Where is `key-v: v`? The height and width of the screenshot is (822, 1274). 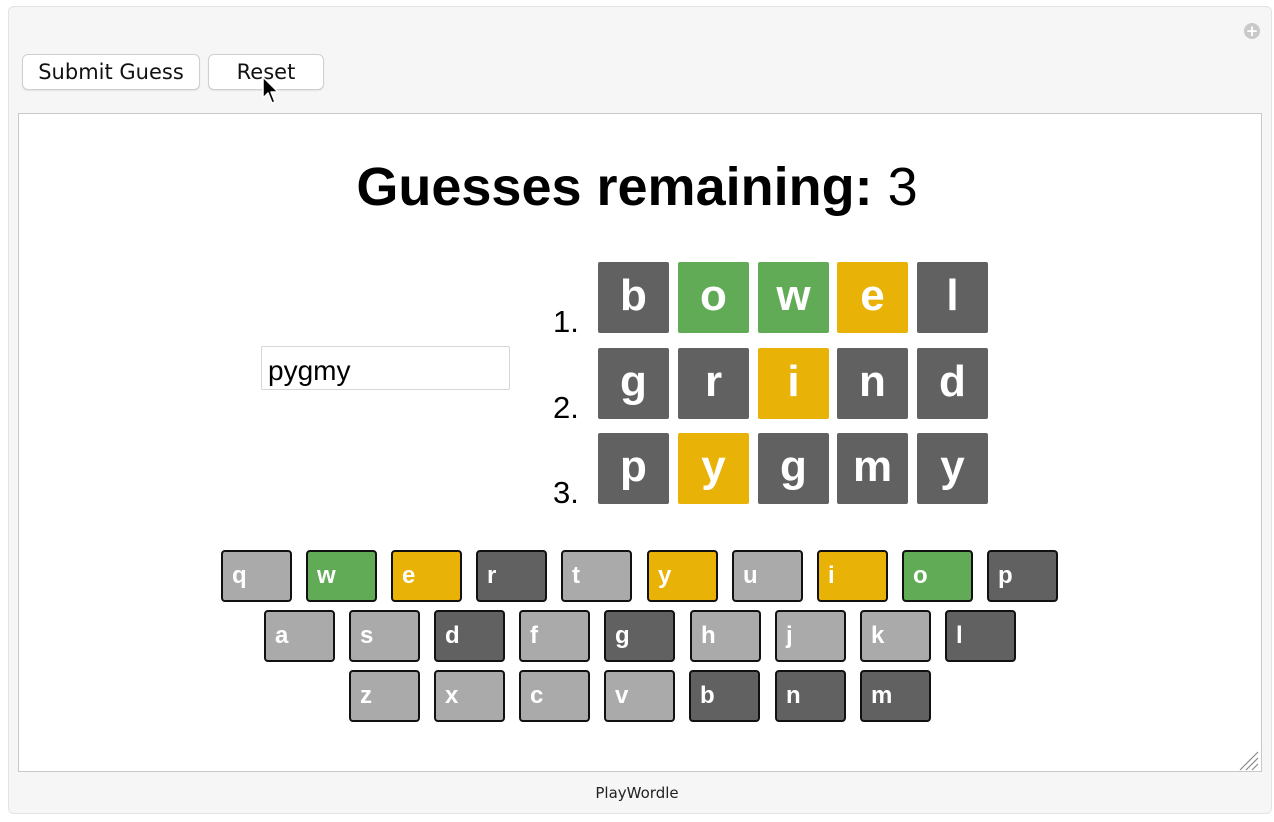
key-v: v is located at coordinates (639, 696).